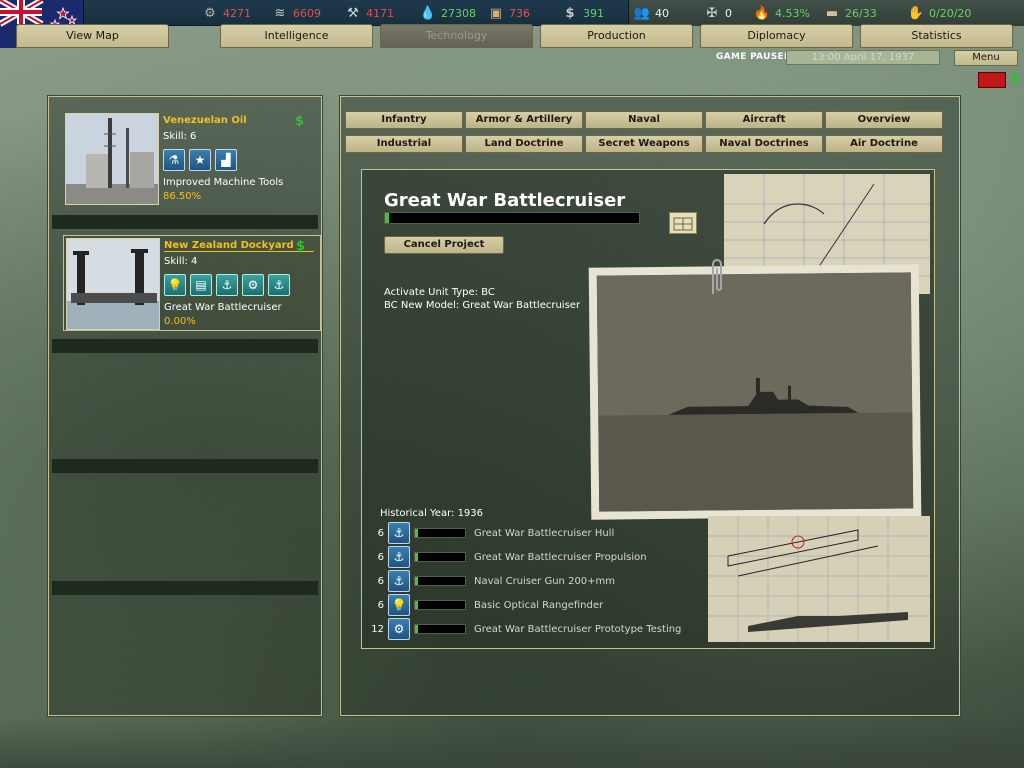  What do you see at coordinates (92, 36) in the screenshot?
I see `tab-view-map: View Map` at bounding box center [92, 36].